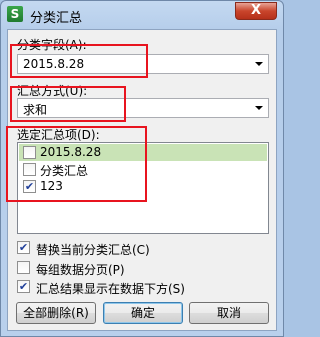  Describe the element at coordinates (110, 289) in the screenshot. I see `option-label: 汇总结果显示在数据下方(S)` at that location.